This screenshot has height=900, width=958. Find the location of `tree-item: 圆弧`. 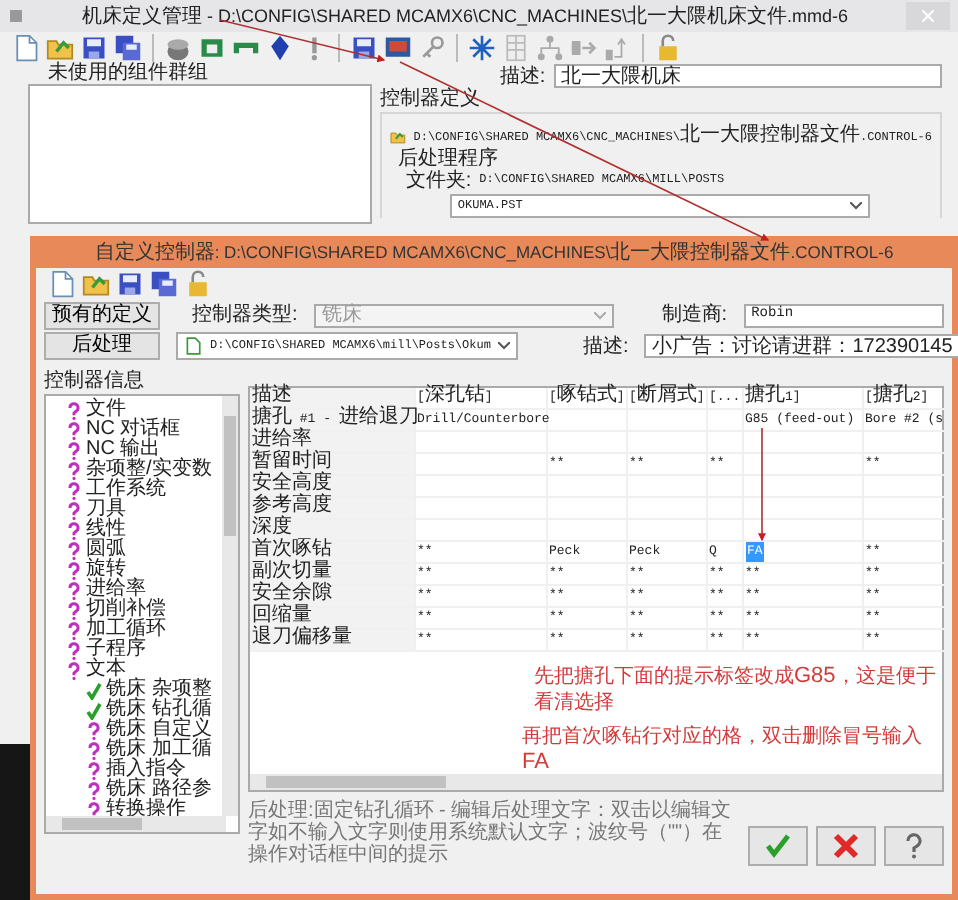

tree-item: 圆弧 is located at coordinates (106, 550).